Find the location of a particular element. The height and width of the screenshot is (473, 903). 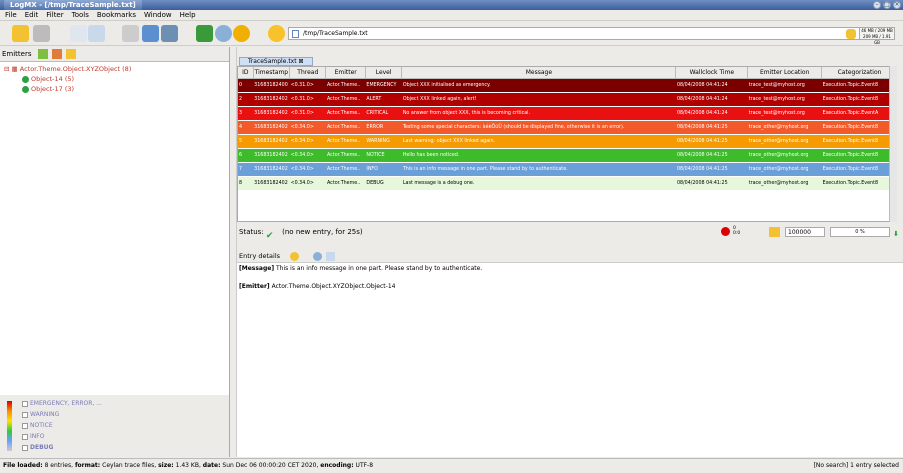

table-cell-ts: 31683182402 is located at coordinates (271, 169).